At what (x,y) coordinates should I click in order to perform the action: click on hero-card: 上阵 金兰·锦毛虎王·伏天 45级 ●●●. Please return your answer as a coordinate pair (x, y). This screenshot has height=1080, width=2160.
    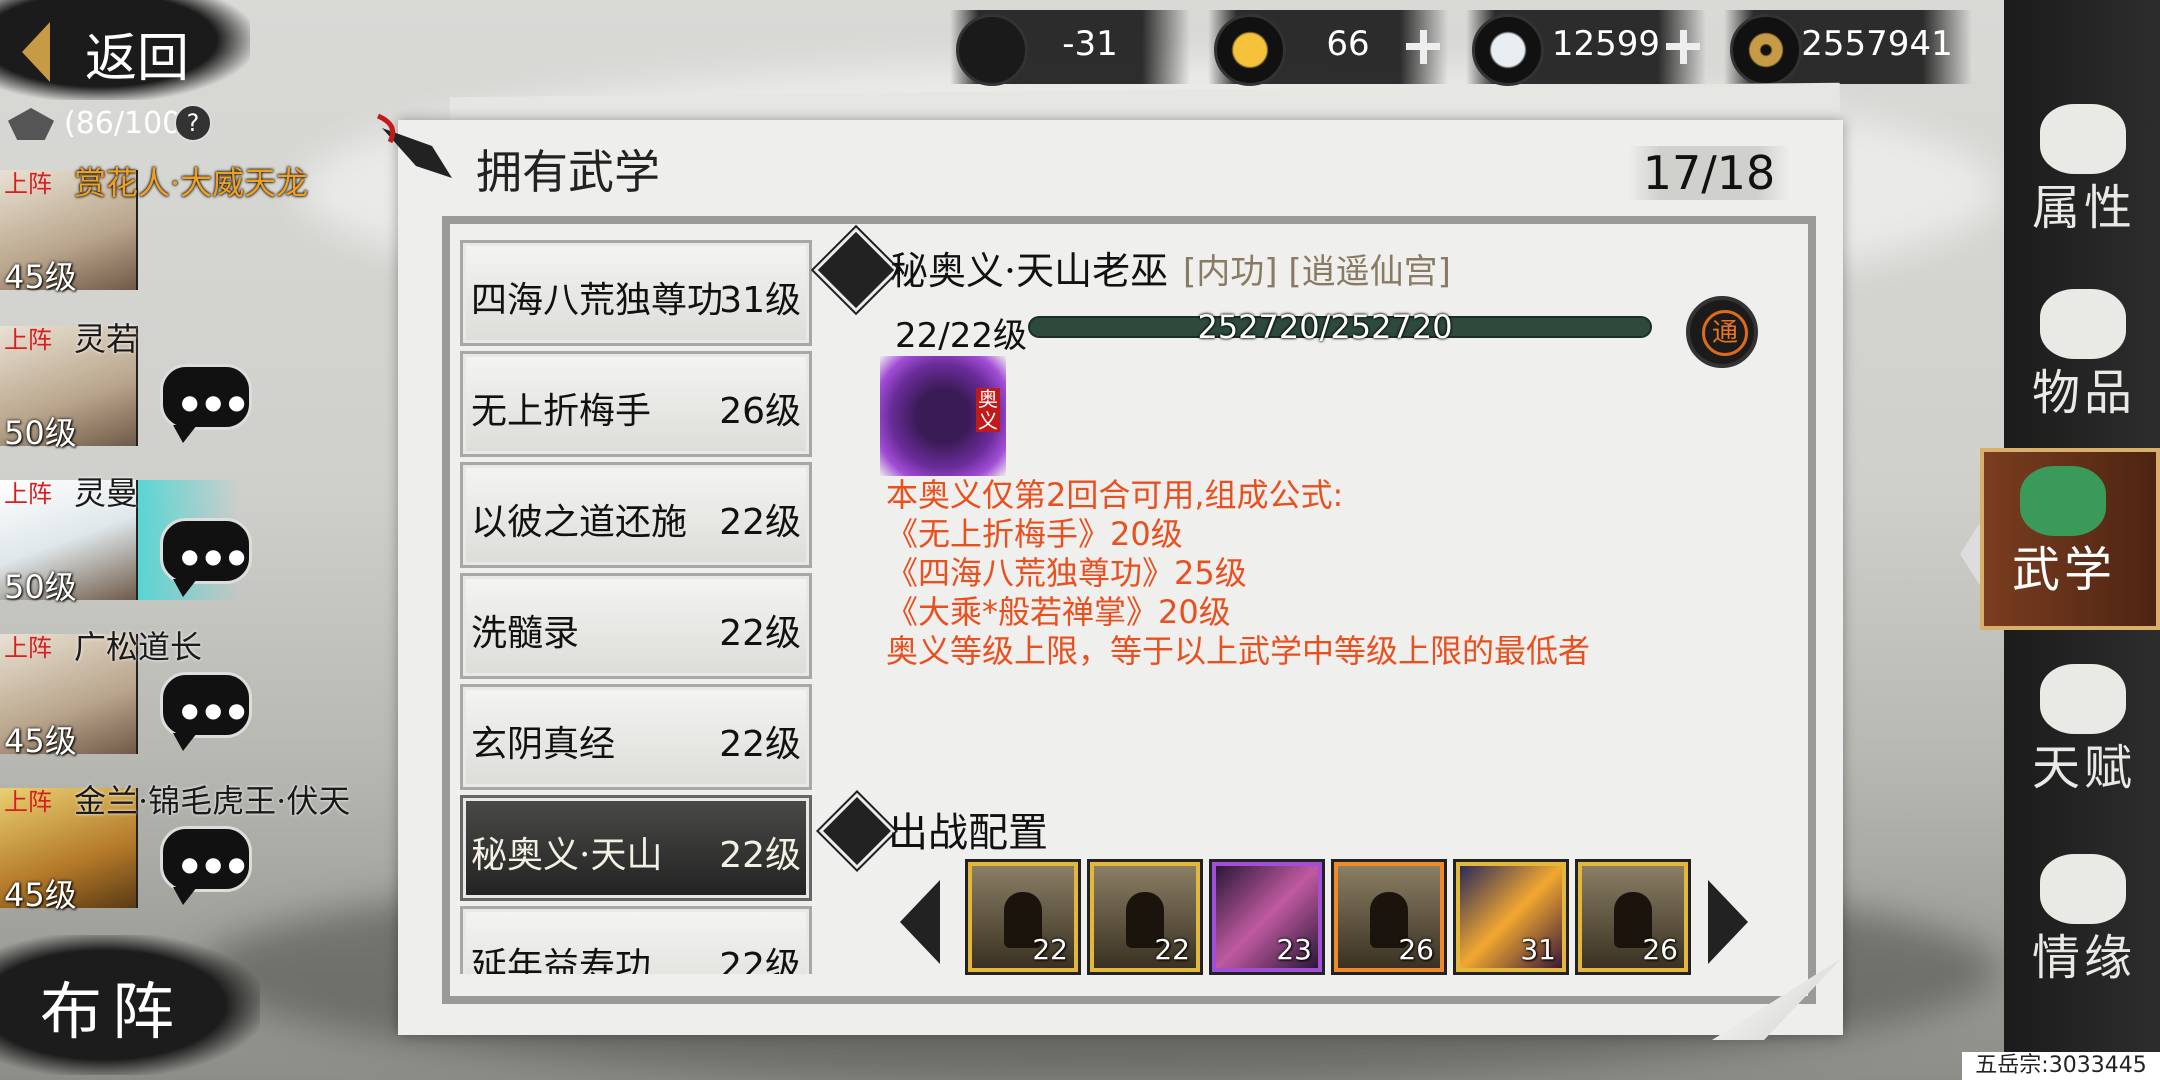
    Looking at the image, I should click on (200, 836).